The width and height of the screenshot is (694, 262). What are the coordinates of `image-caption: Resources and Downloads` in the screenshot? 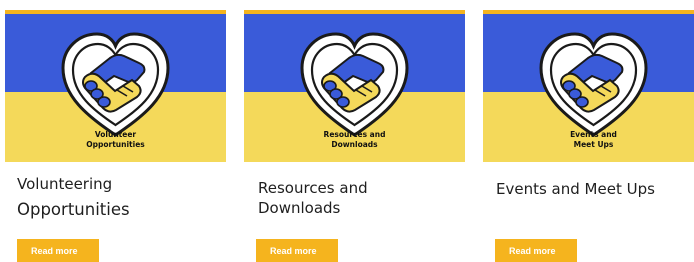 It's located at (354, 139).